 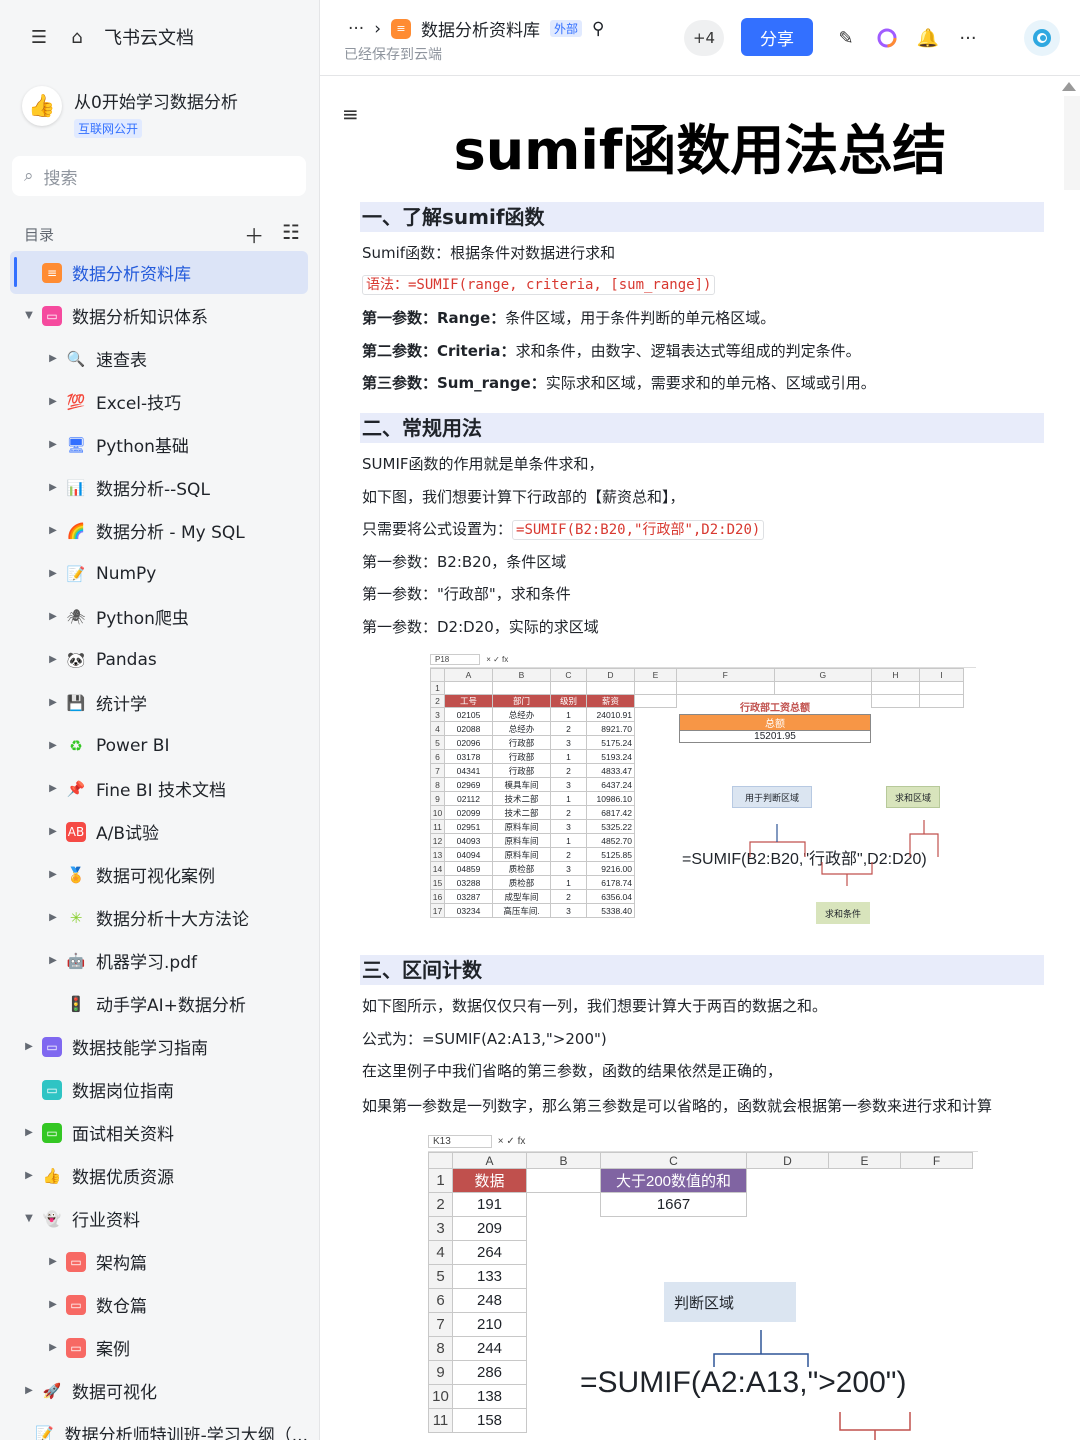 I want to click on sidebar-item-9: ▶ 🐼 Pandas, so click(x=159, y=659).